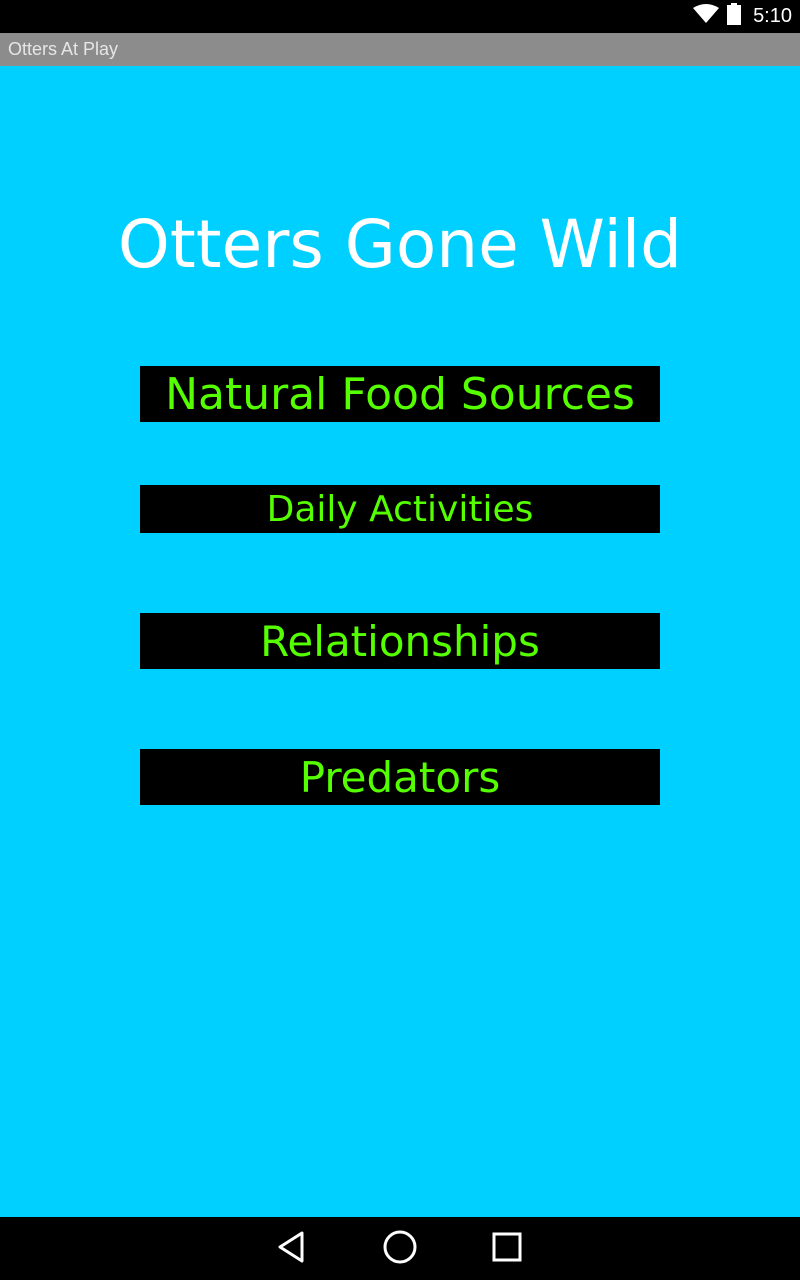 Image resolution: width=800 pixels, height=1280 pixels. I want to click on wifi-icon, so click(706, 16).